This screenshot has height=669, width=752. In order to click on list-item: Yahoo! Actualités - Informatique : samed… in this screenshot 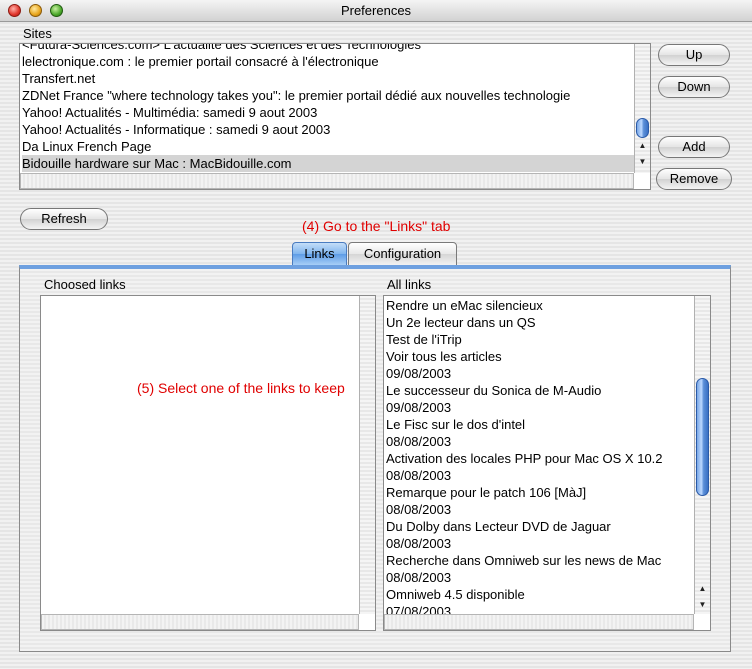, I will do `click(328, 129)`.